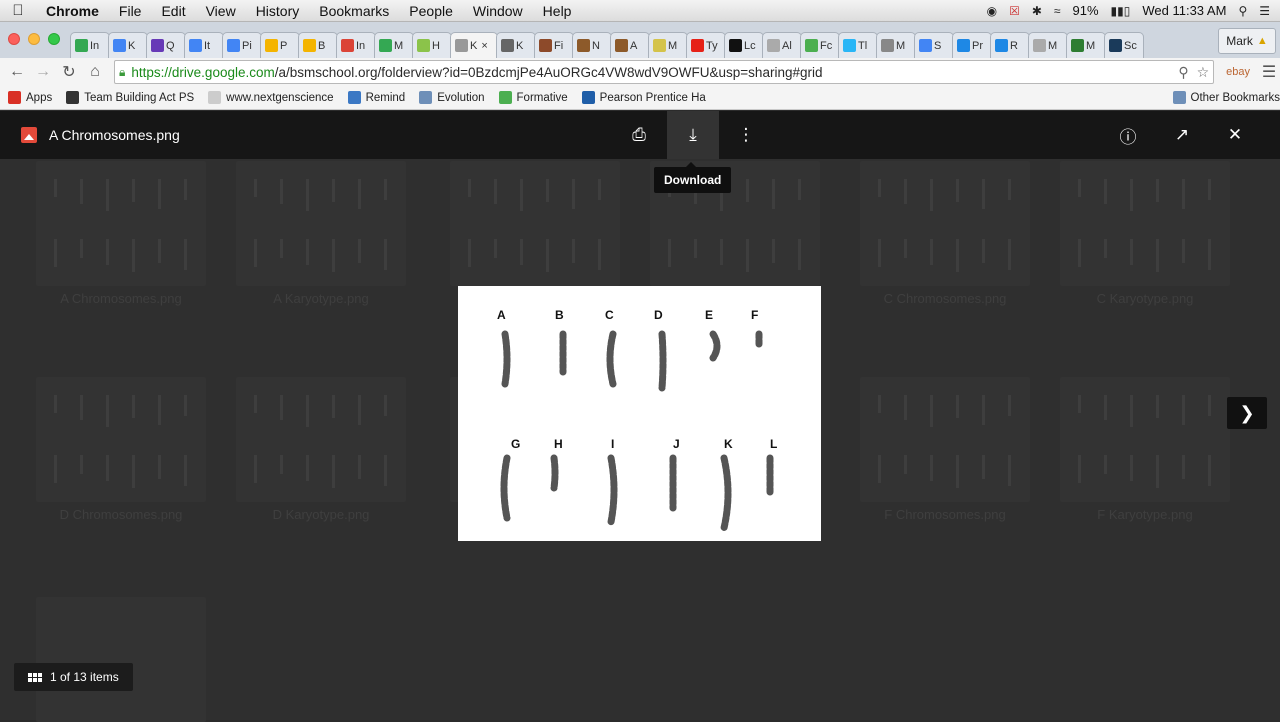  Describe the element at coordinates (1124, 45) in the screenshot. I see `browser-tab: Sc` at that location.